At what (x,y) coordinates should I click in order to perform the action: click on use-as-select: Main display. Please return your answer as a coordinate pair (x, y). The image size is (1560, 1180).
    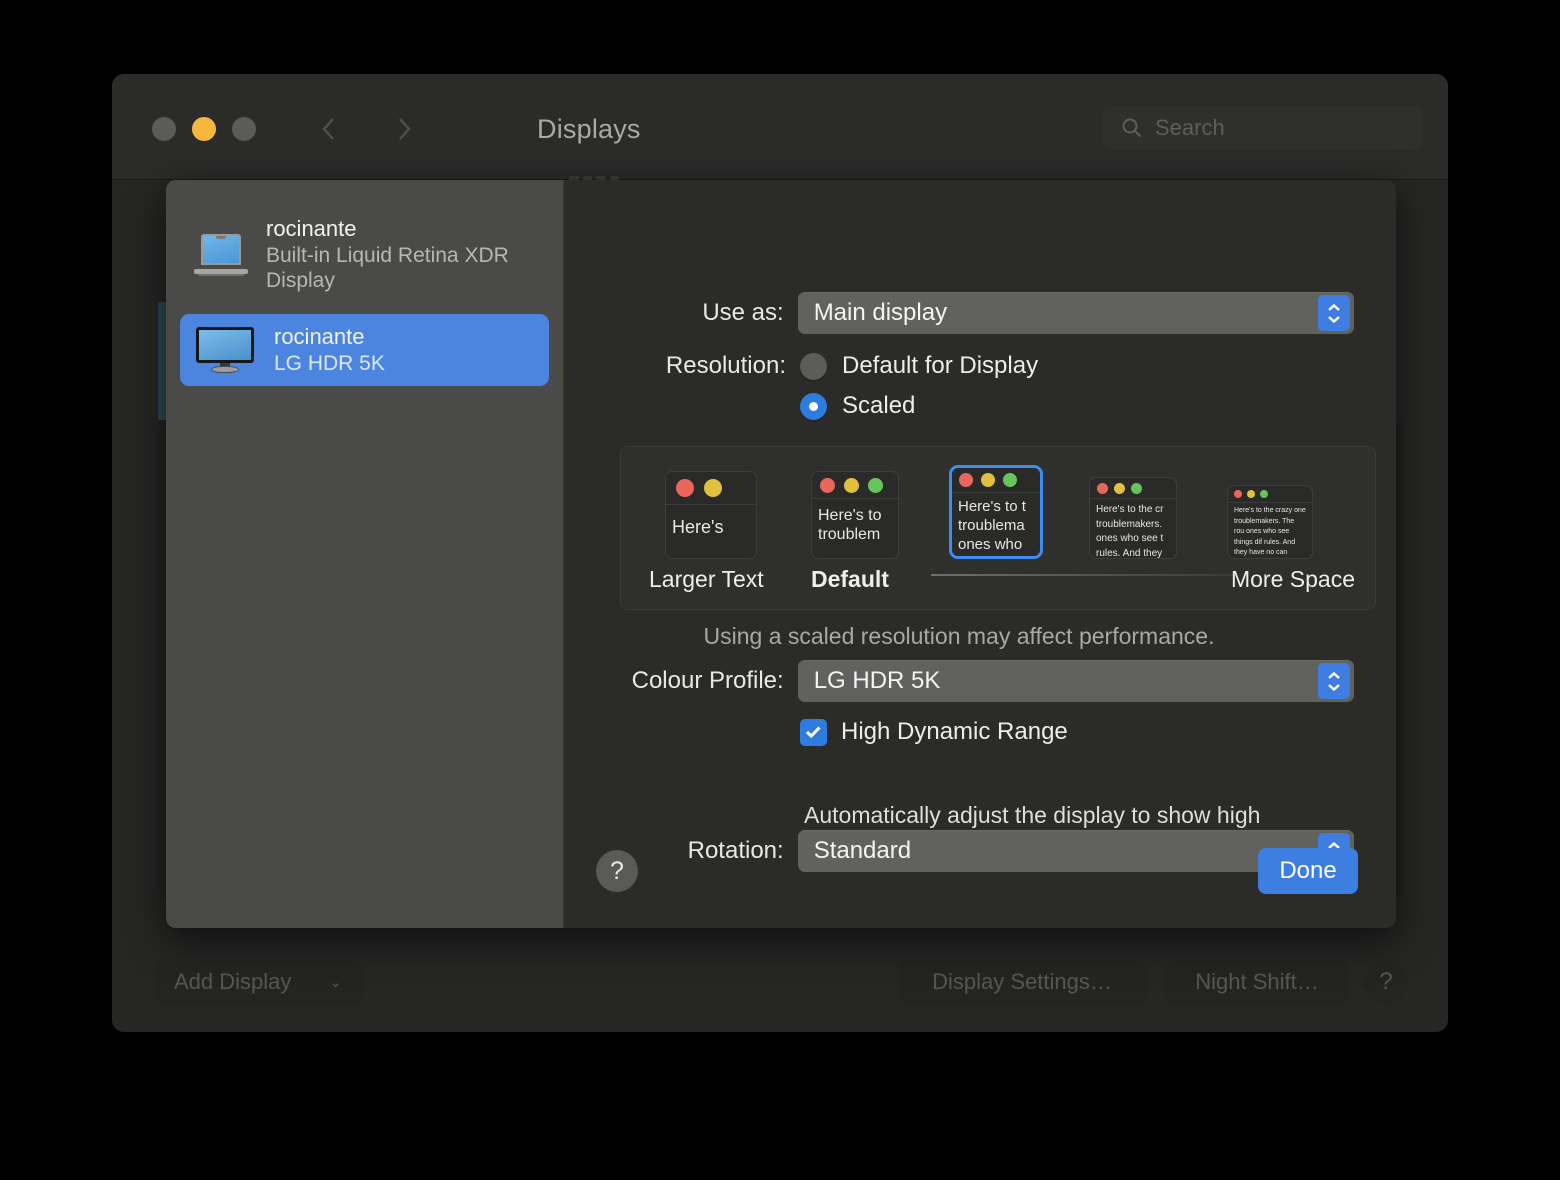
    Looking at the image, I should click on (1075, 313).